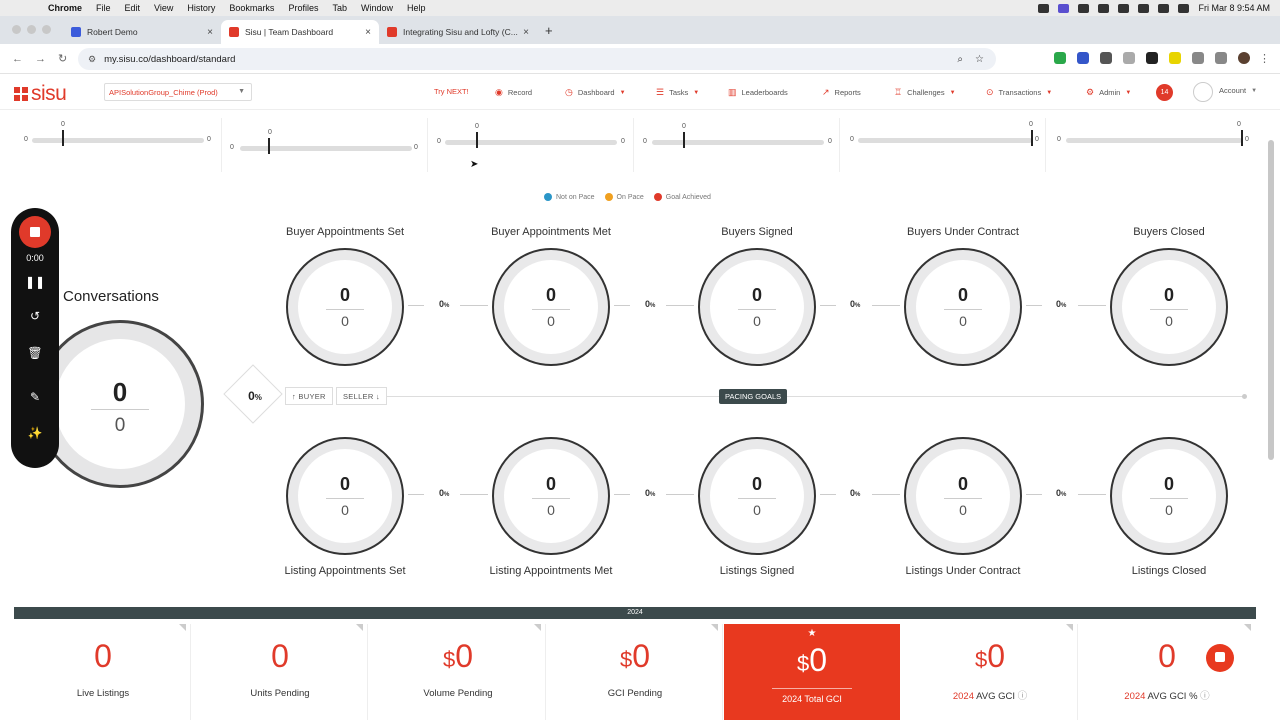 The image size is (1280, 720). Describe the element at coordinates (1271, 300) in the screenshot. I see `page-scrollbar` at that location.